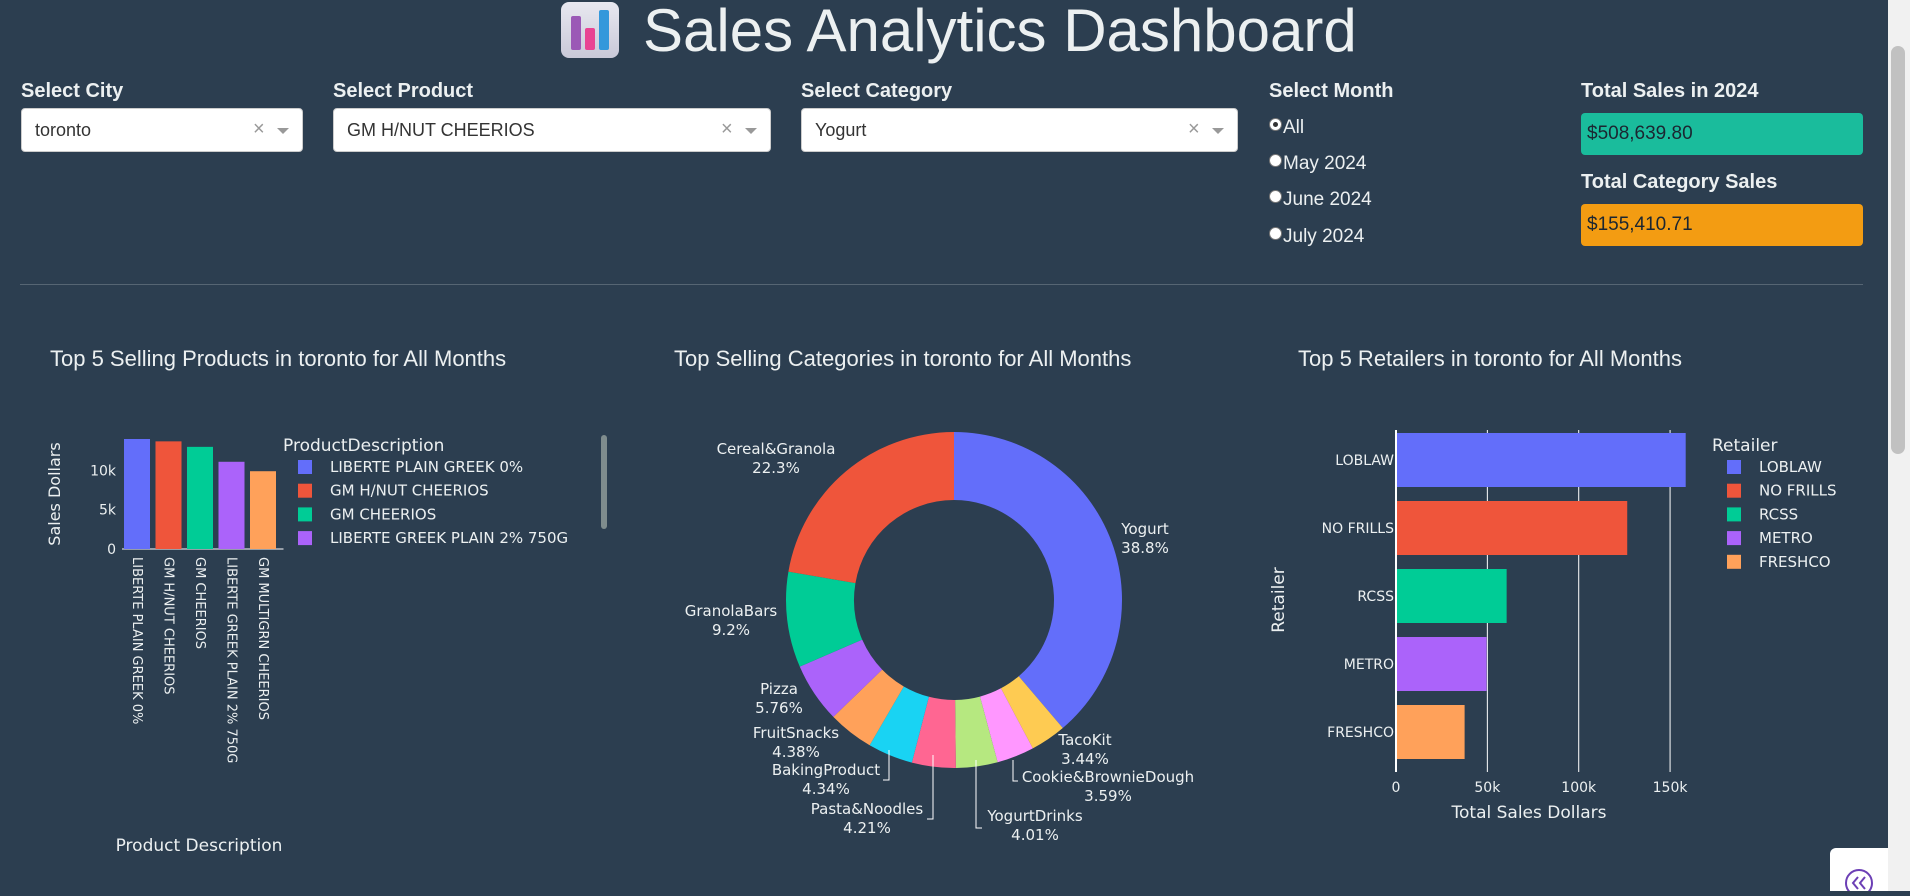 The image size is (1910, 896). What do you see at coordinates (1798, 491) in the screenshot?
I see `legend-item: NO FRILLS` at bounding box center [1798, 491].